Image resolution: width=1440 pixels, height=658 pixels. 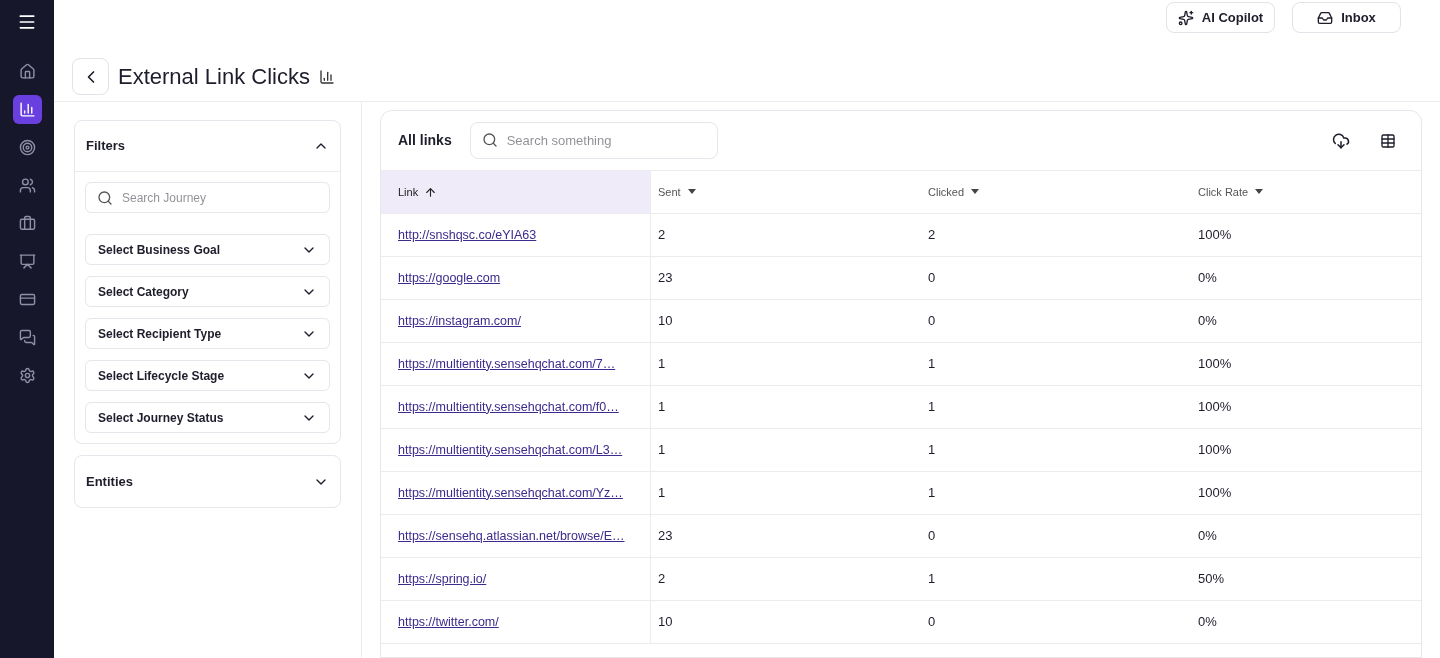 What do you see at coordinates (593, 140) in the screenshot?
I see `search-field: Search something` at bounding box center [593, 140].